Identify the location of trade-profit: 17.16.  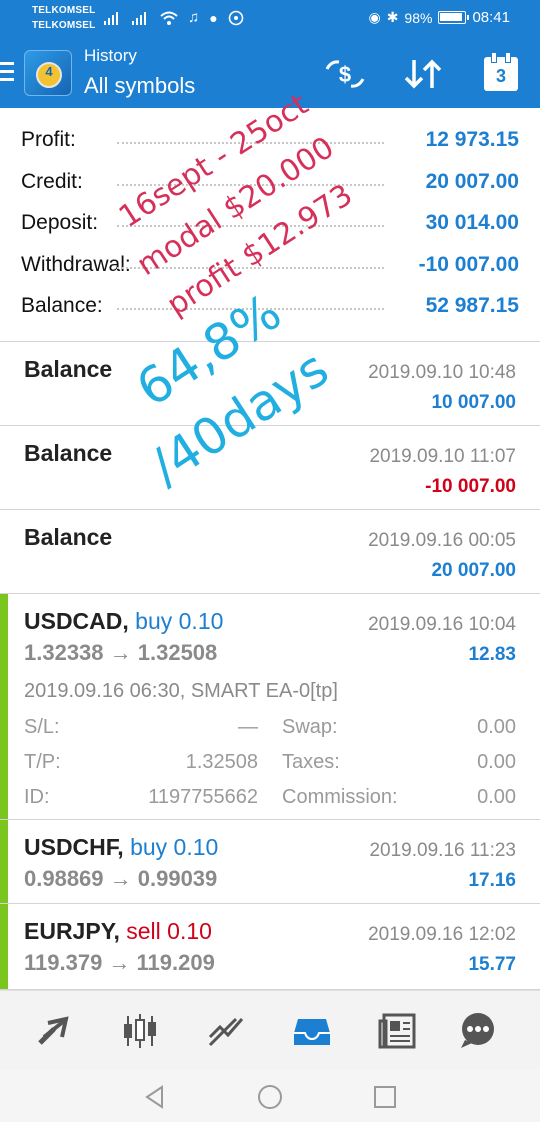
(492, 880).